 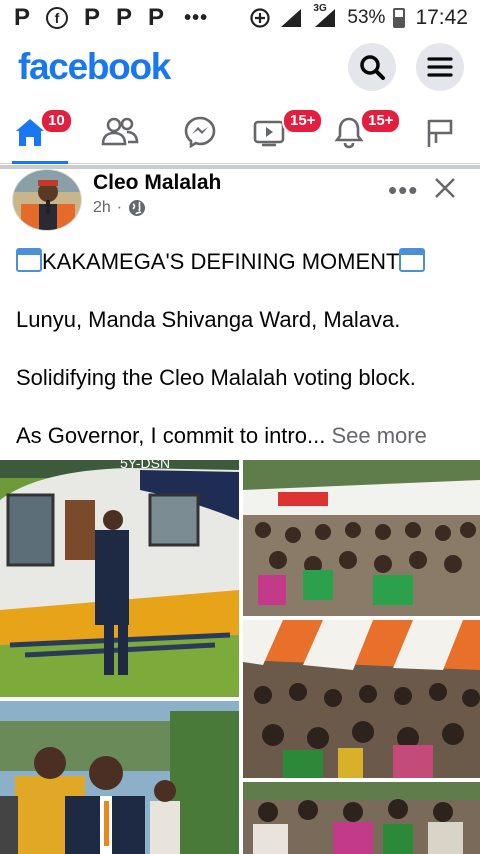 What do you see at coordinates (378, 435) in the screenshot?
I see `see-more-link: See more` at bounding box center [378, 435].